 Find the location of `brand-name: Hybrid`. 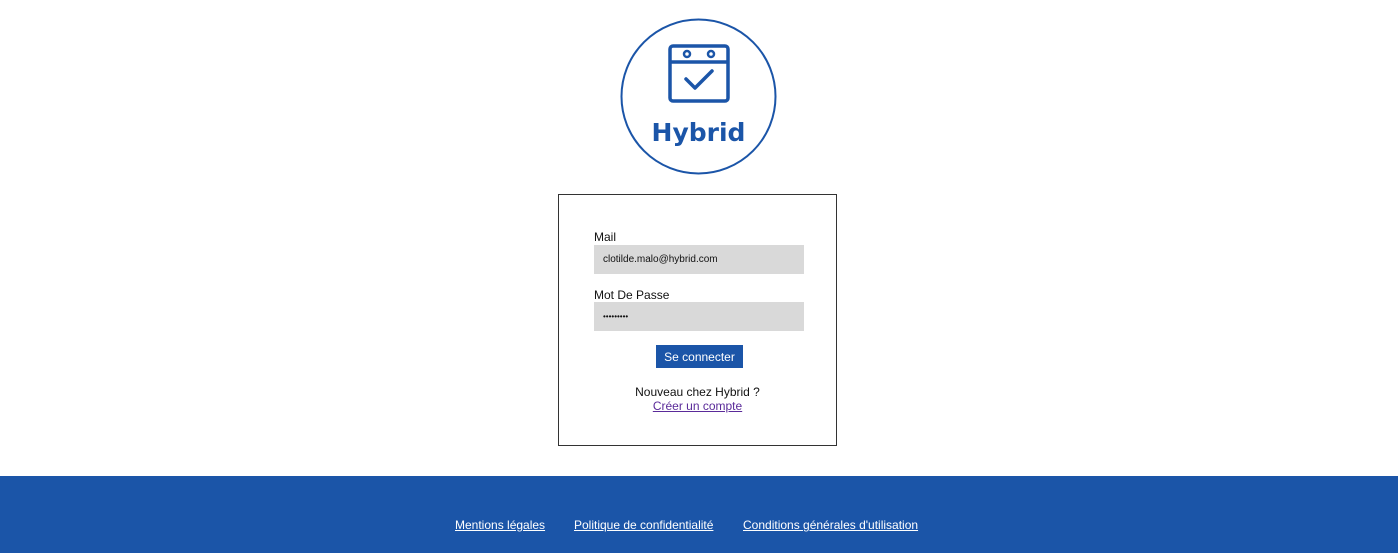

brand-name: Hybrid is located at coordinates (699, 132).